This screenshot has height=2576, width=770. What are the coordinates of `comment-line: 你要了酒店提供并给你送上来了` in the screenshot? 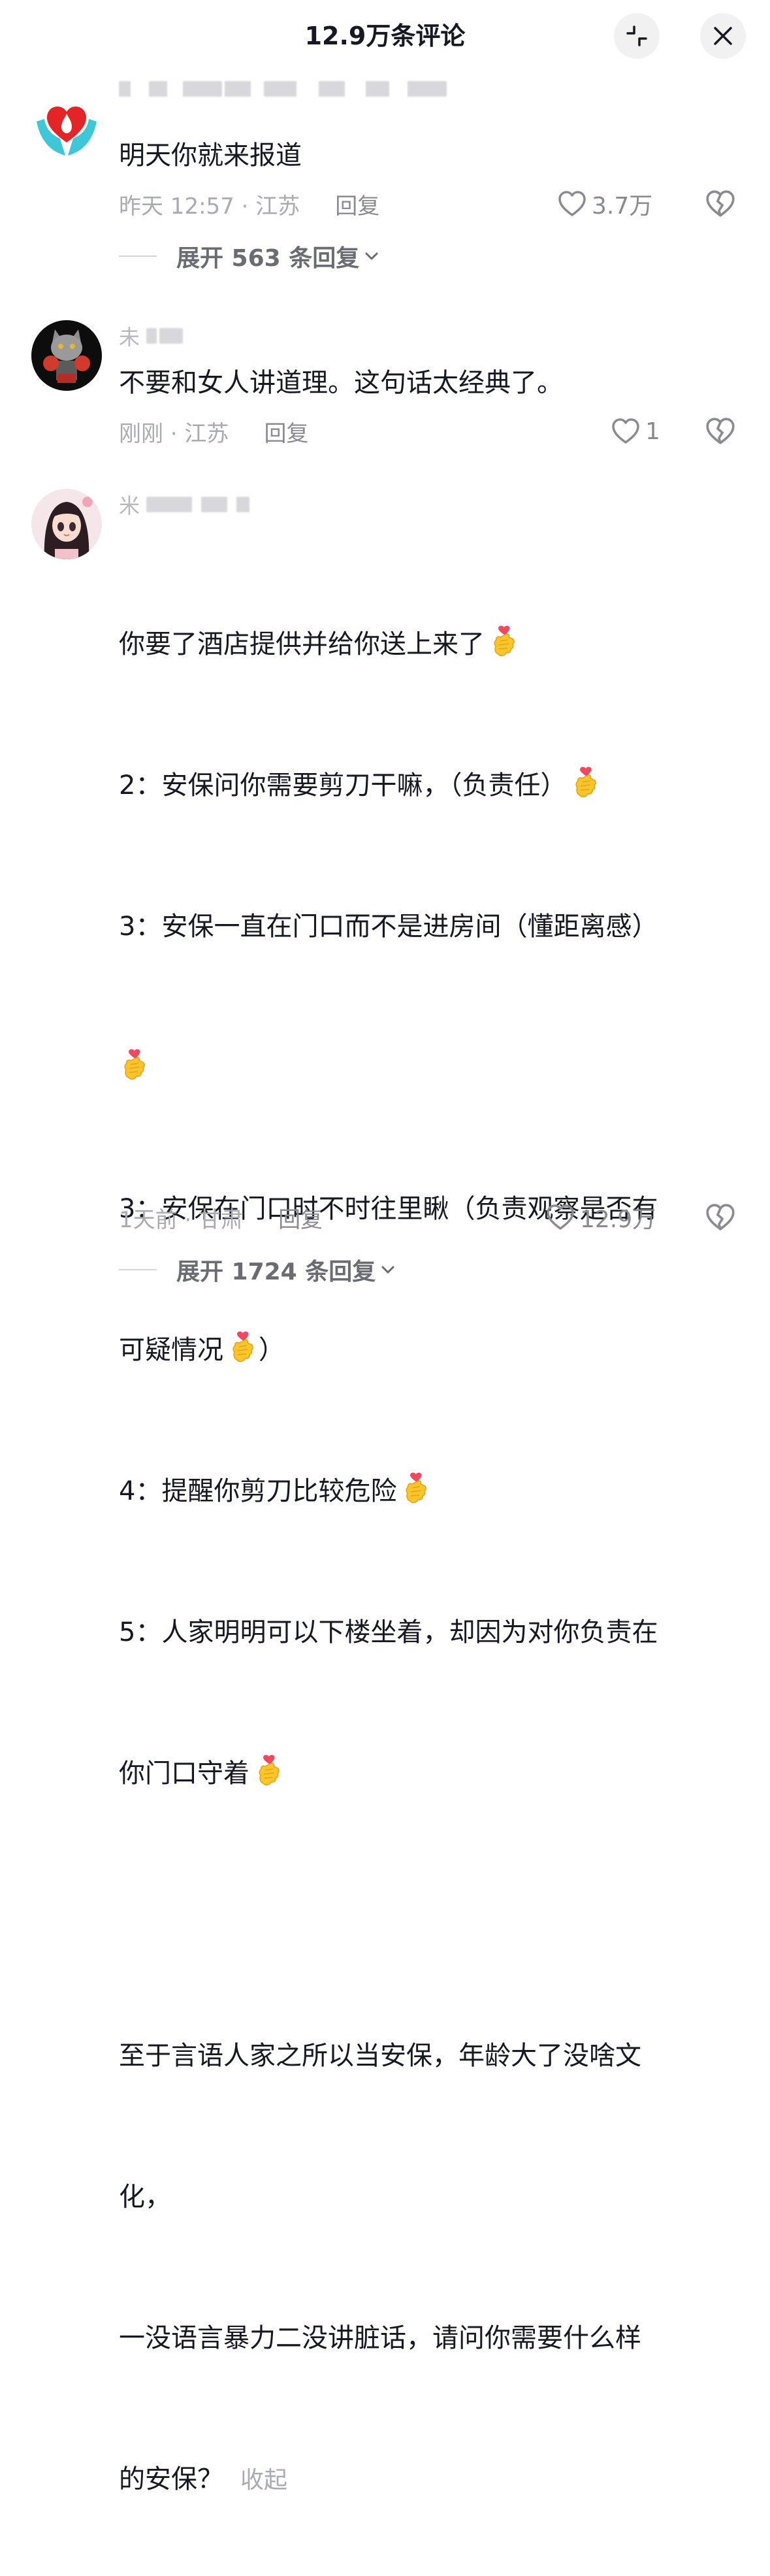 It's located at (426, 644).